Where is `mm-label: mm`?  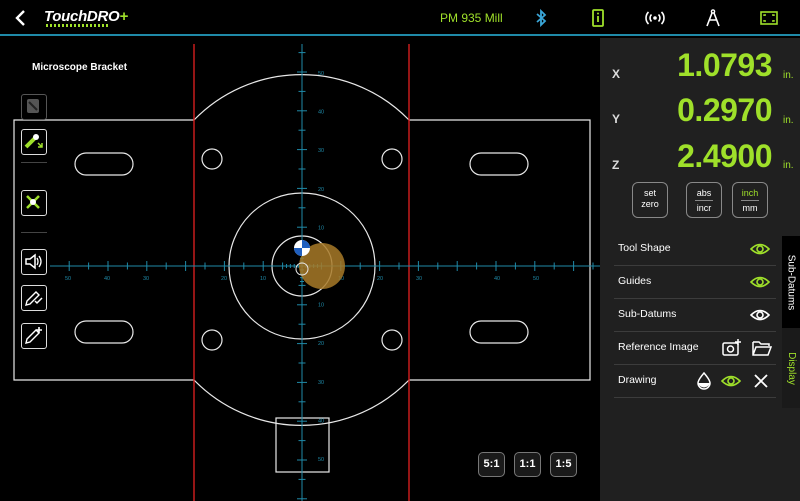
mm-label: mm is located at coordinates (750, 208).